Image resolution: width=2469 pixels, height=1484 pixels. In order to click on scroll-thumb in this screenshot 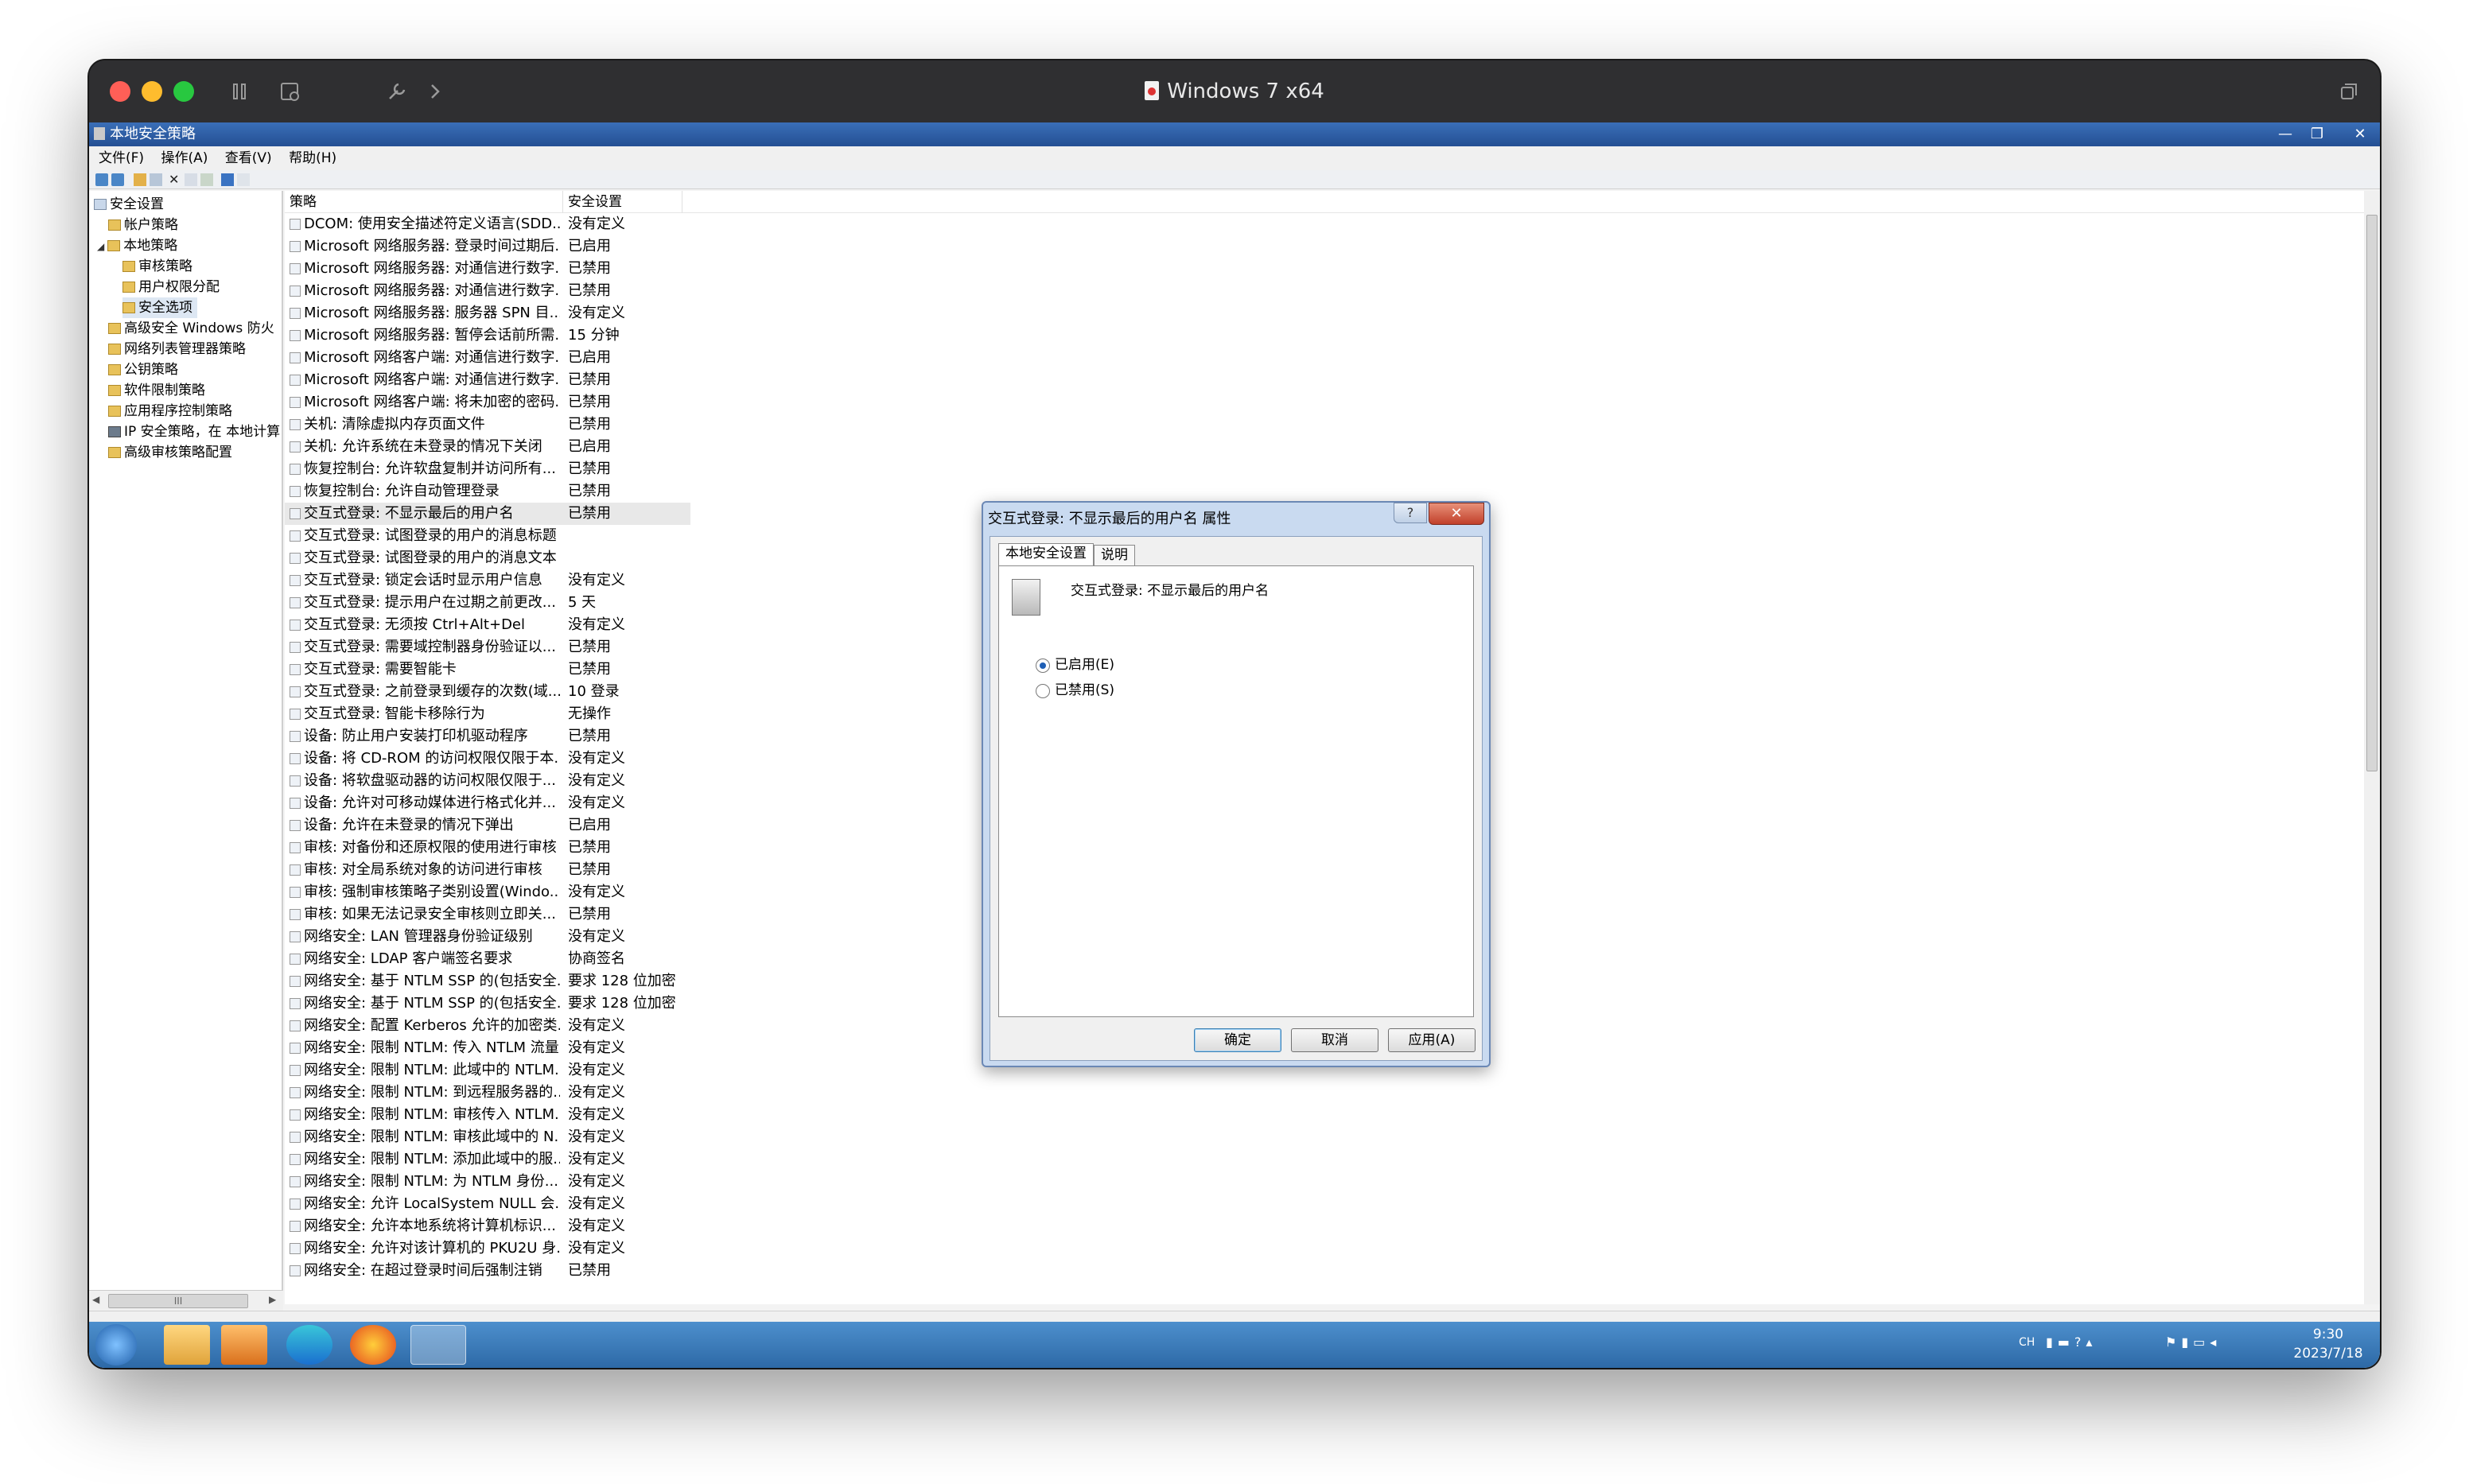, I will do `click(2372, 493)`.